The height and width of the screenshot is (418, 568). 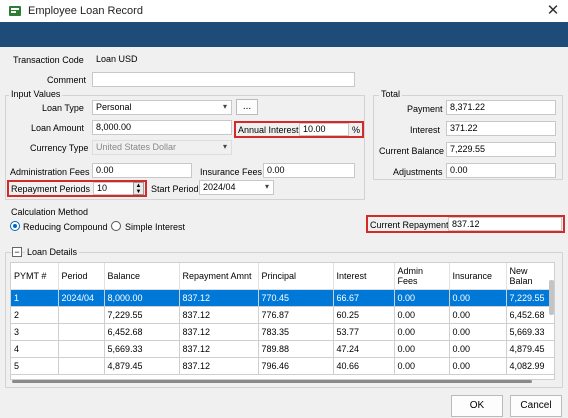 I want to click on table-cell: 47.24, so click(x=364, y=349).